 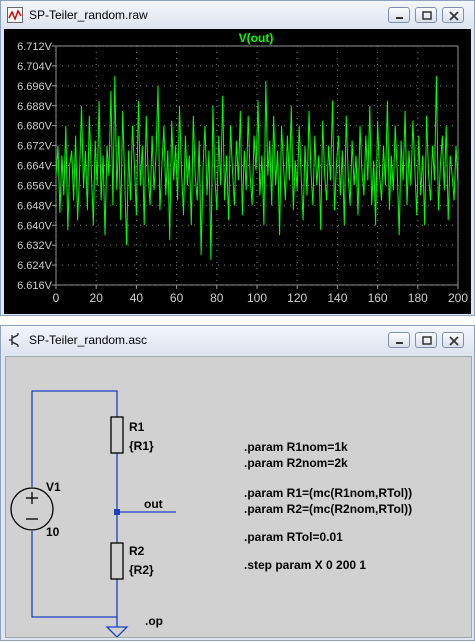 What do you see at coordinates (296, 447) in the screenshot?
I see `directive-r1nom: .param R1nom=1k` at bounding box center [296, 447].